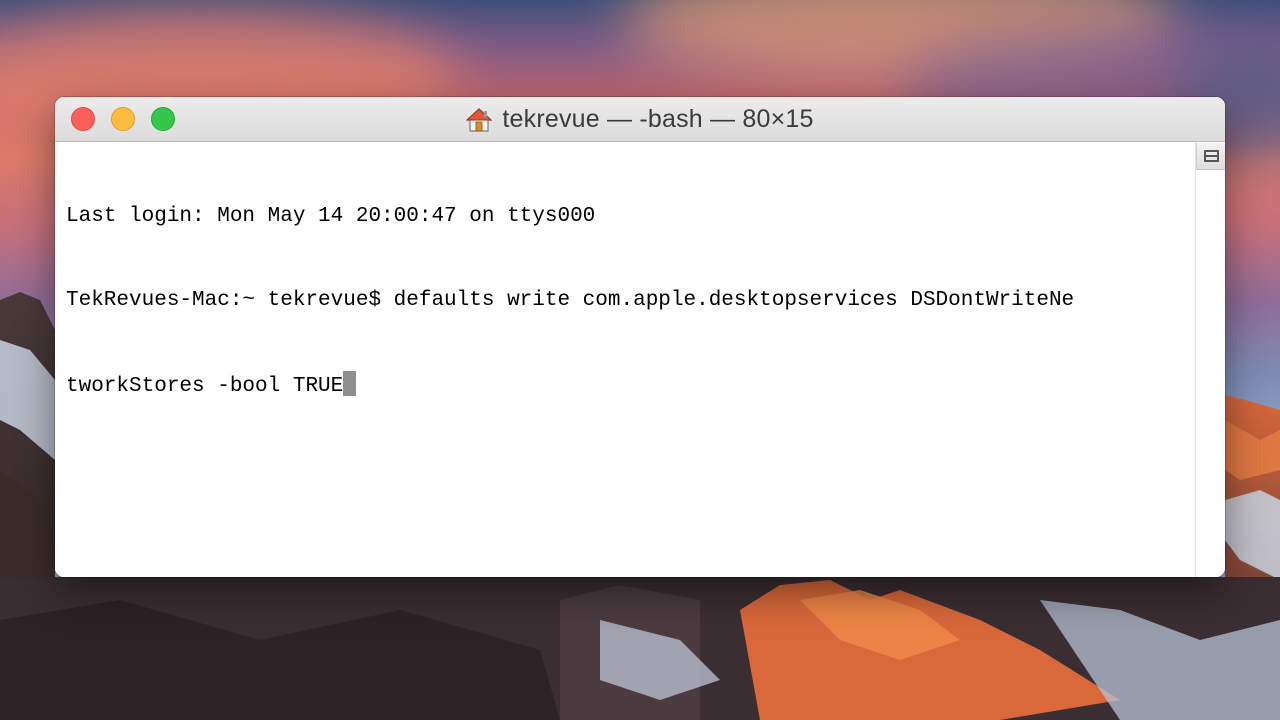 This screenshot has height=720, width=1280. I want to click on split-pane-icon, so click(1211, 156).